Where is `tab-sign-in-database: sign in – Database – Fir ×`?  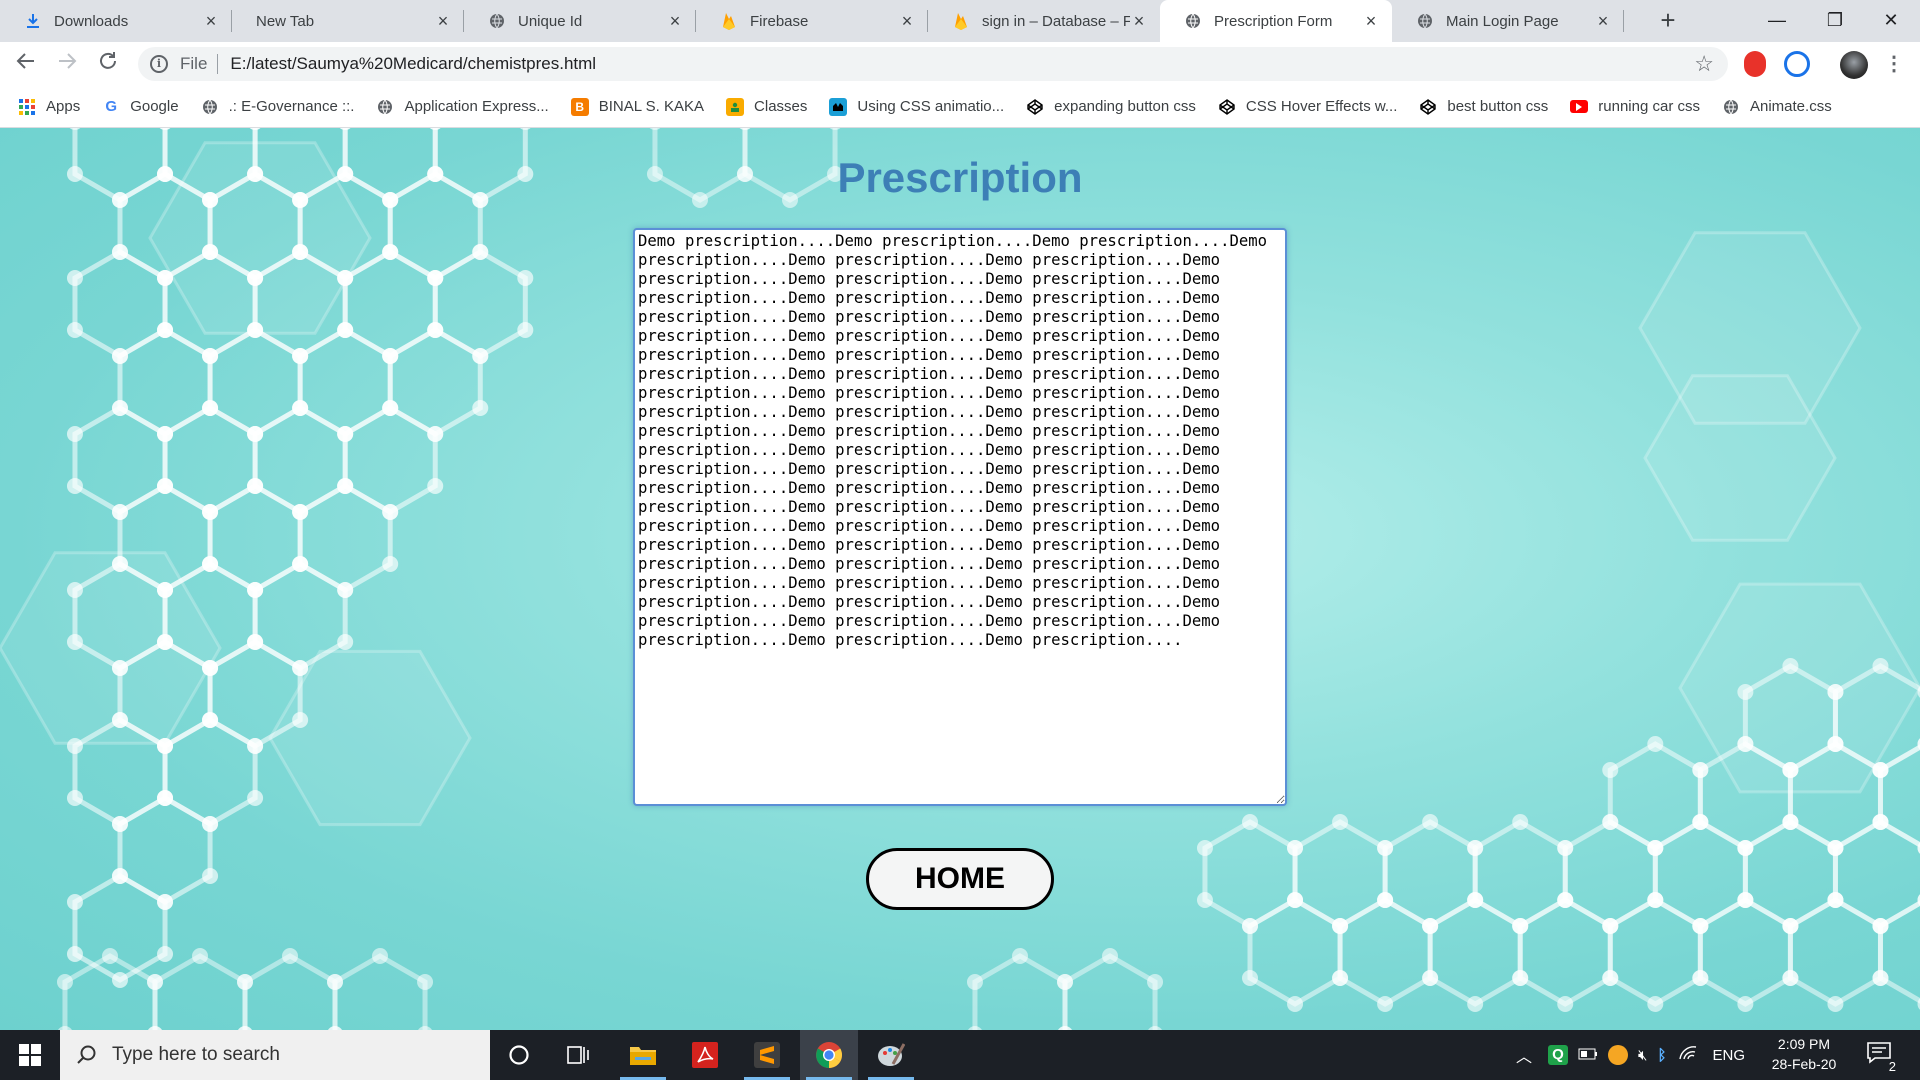 tab-sign-in-database: sign in – Database – Fir × is located at coordinates (1044, 21).